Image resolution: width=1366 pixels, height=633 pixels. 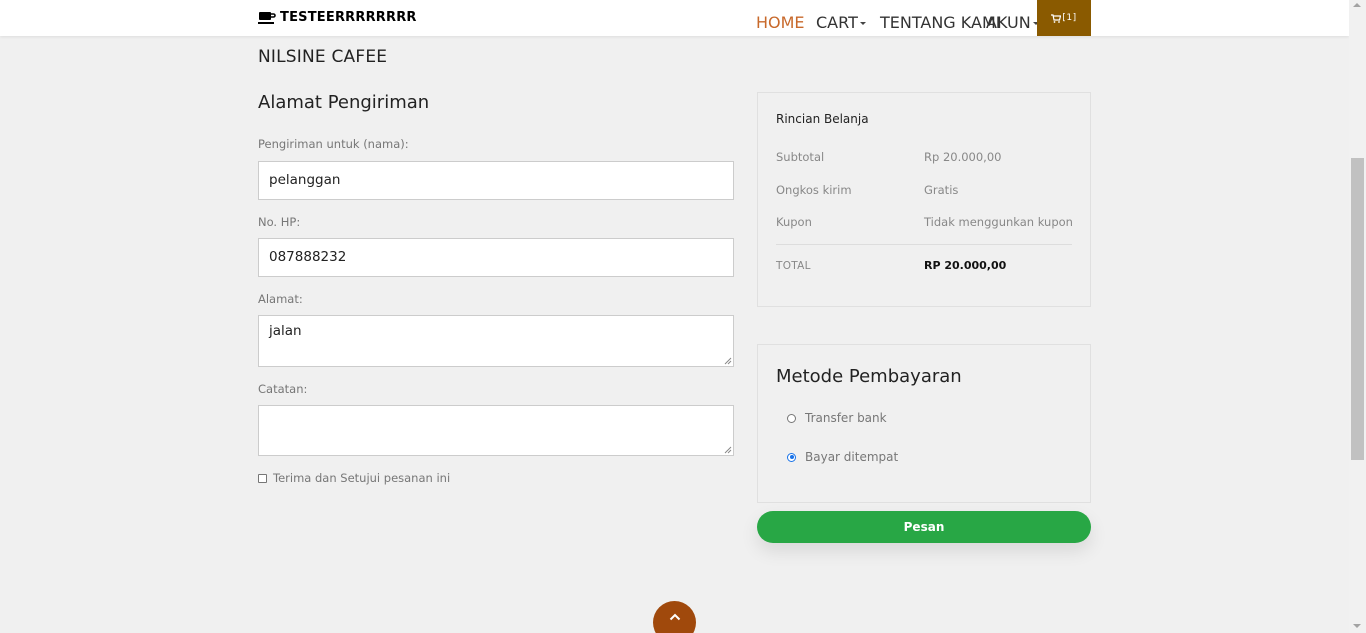 I want to click on chevron-up-icon, so click(x=674, y=617).